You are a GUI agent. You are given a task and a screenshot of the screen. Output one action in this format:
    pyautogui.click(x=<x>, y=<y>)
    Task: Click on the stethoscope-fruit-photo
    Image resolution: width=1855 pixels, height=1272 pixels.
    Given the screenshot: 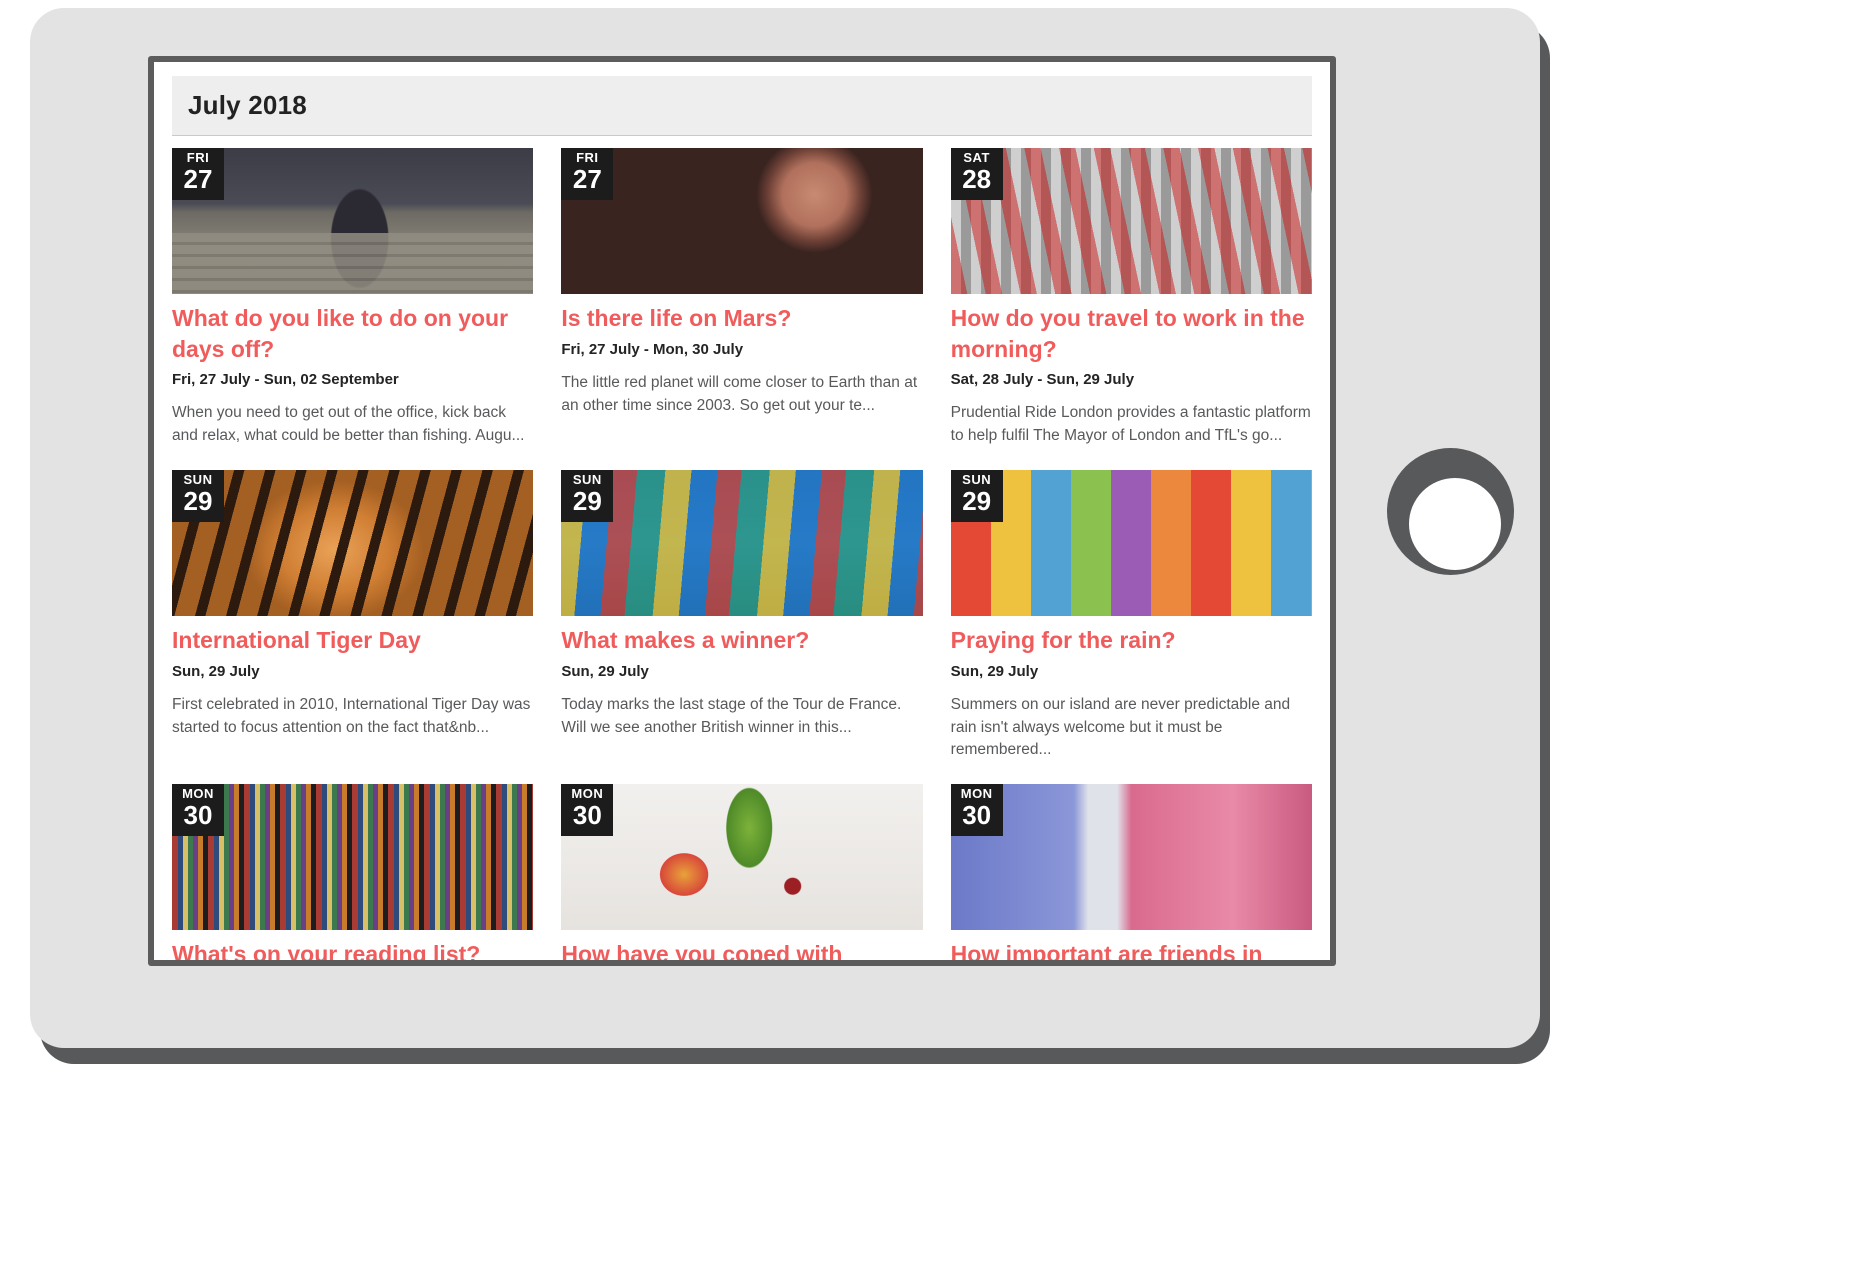 What is the action you would take?
    pyautogui.click(x=742, y=857)
    